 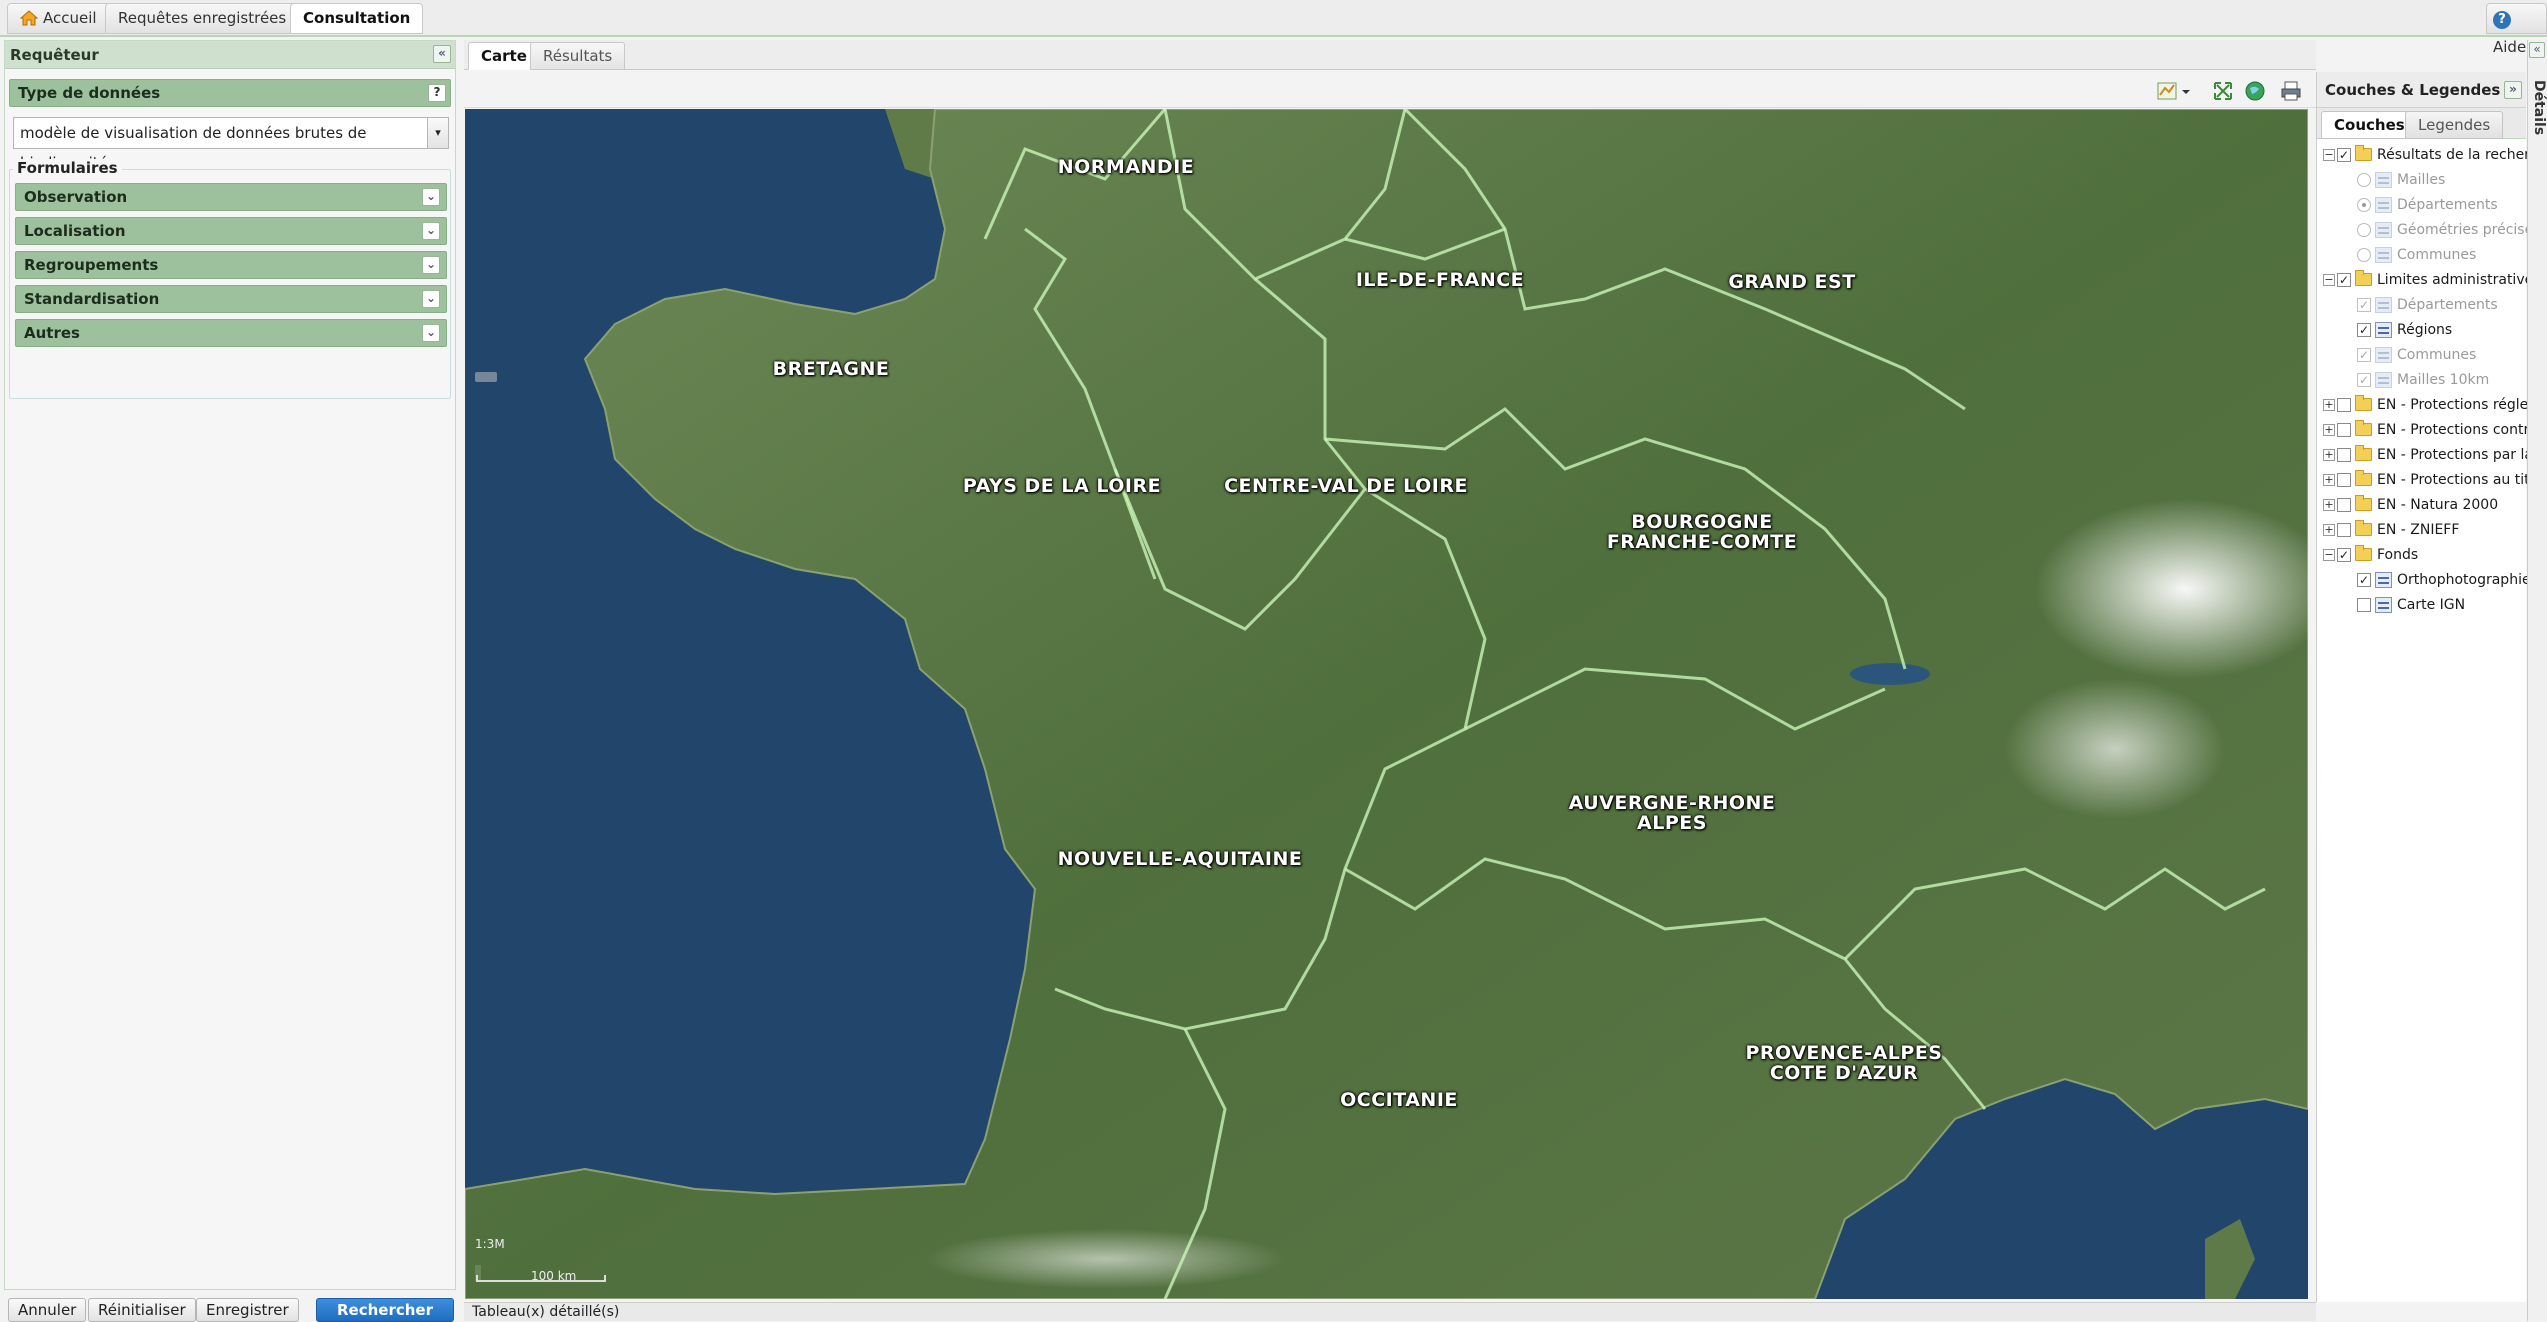 I want to click on layer-tree-row: + EN - Protections contrac, so click(x=2422, y=430).